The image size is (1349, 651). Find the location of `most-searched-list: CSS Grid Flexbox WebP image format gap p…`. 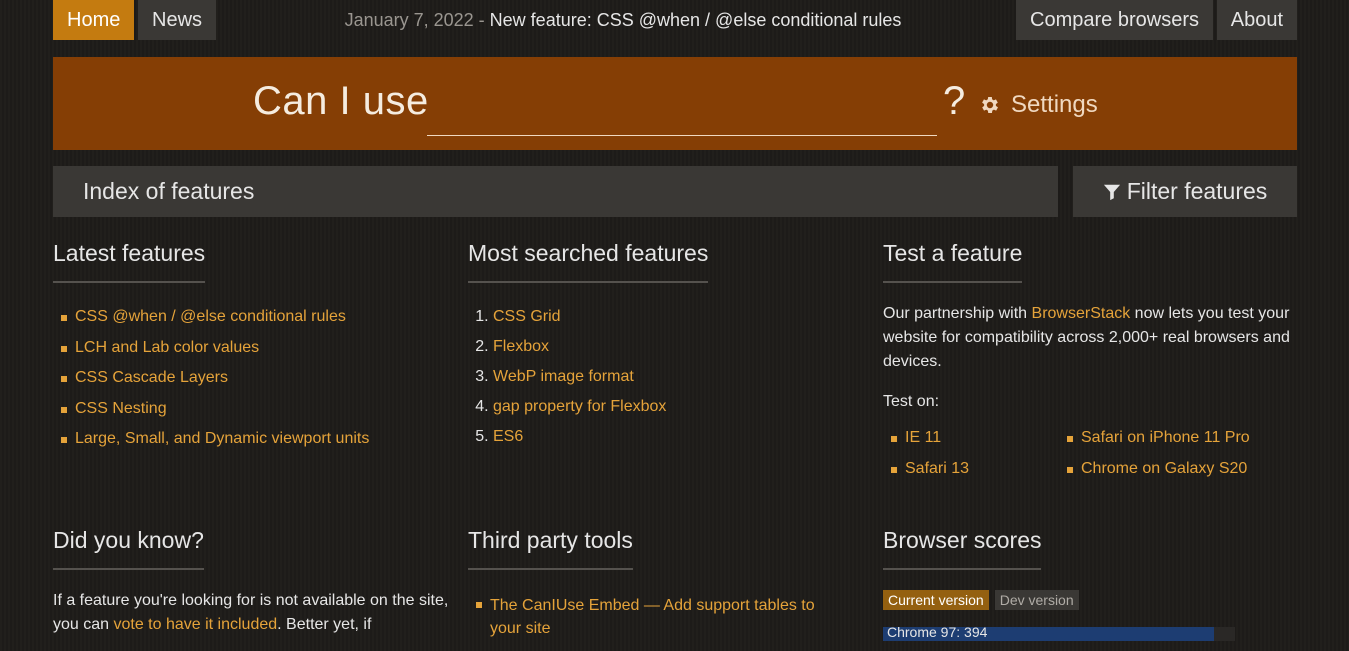

most-searched-list: CSS Grid Flexbox WebP image format gap p… is located at coordinates (668, 377).